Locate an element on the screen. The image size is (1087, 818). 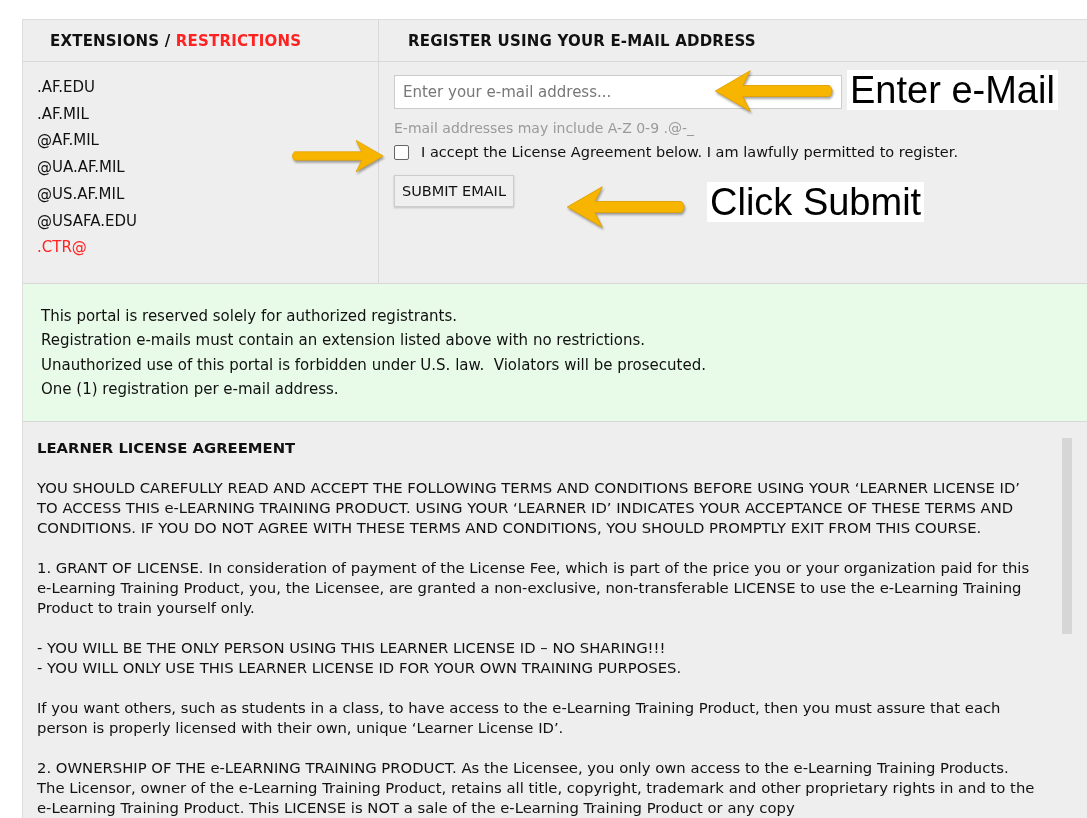
license-text: YOU SHOULD CAREFULLY READ AND ACCEPT THE FOLLOWING TERMS AND CONDITIONS BEFORE USING YOUR ‘LEARNER LICENSE ID’ TO ACCESS THIS e-LEARNING TRAINING PRODUCT. USING YOUR ‘LEARNER ID’ INDICATES YOUR ACCEPTANCE OF THESE TERMS AND CONDITIONS. IF YOU DO NOT AGREE WITH THESE TERMS AND CONDITIONS, YOU SHOULD PROMPTLY EXIT FROM THIS COURSE. is located at coordinates (529, 508).